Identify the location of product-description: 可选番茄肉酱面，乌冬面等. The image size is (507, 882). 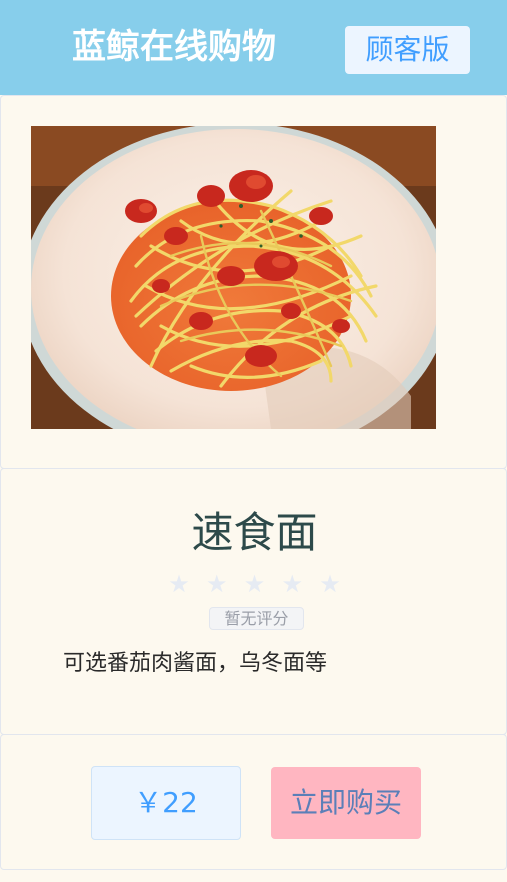
(195, 663).